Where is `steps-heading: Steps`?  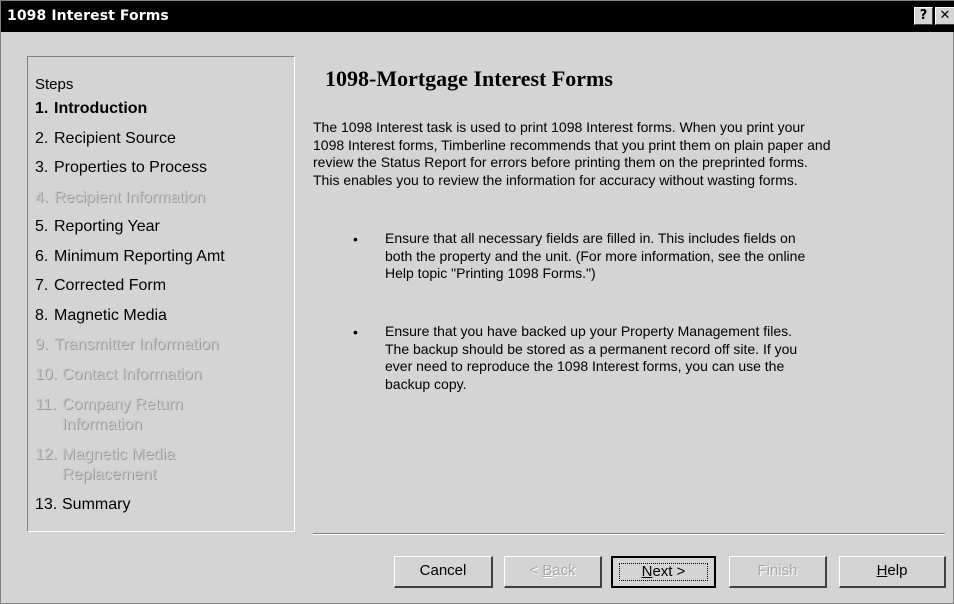 steps-heading: Steps is located at coordinates (54, 84).